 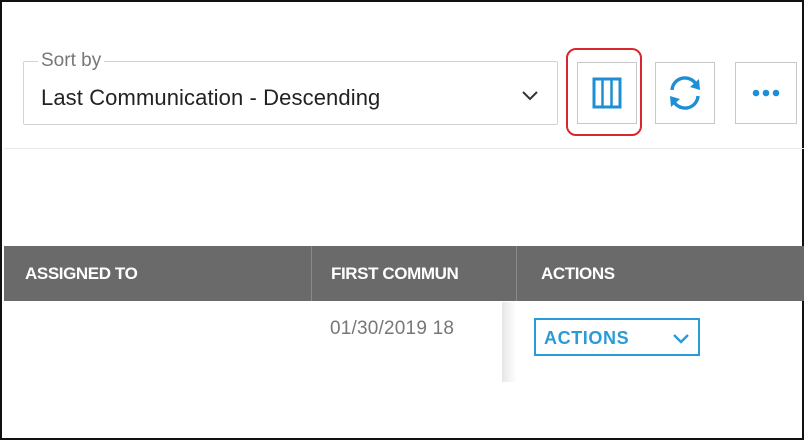 I want to click on sort-by-value: Last Communication - Descending, so click(x=211, y=97).